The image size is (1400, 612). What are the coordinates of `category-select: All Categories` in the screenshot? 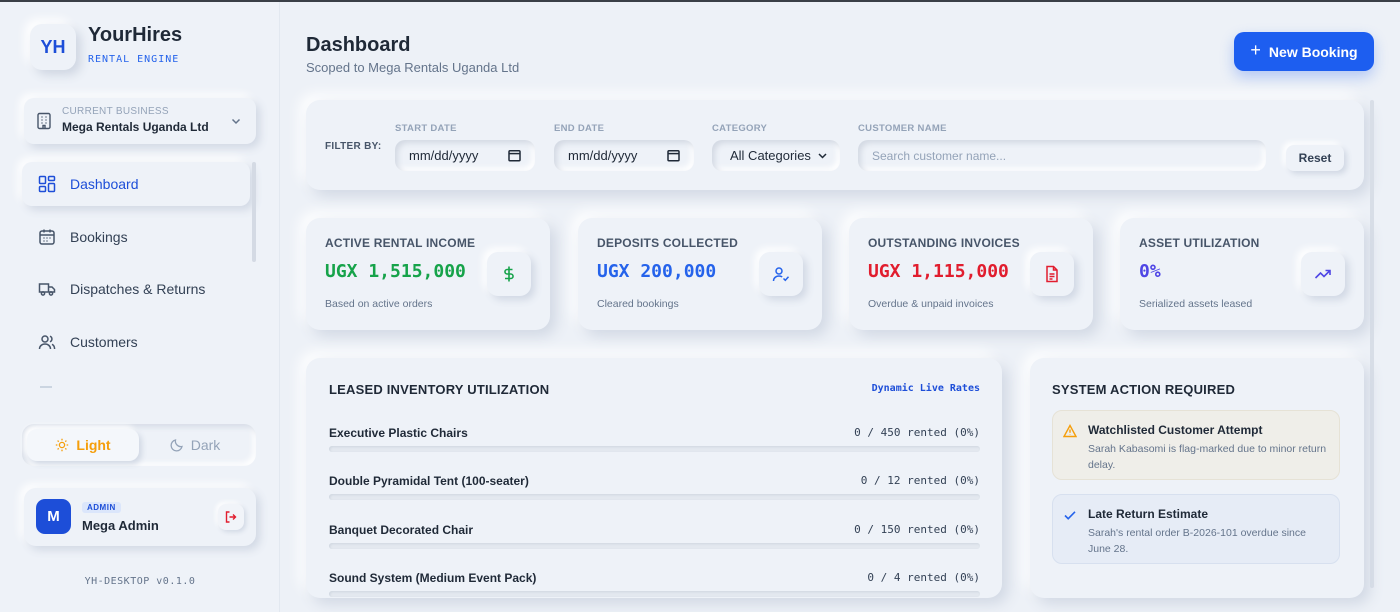 It's located at (776, 155).